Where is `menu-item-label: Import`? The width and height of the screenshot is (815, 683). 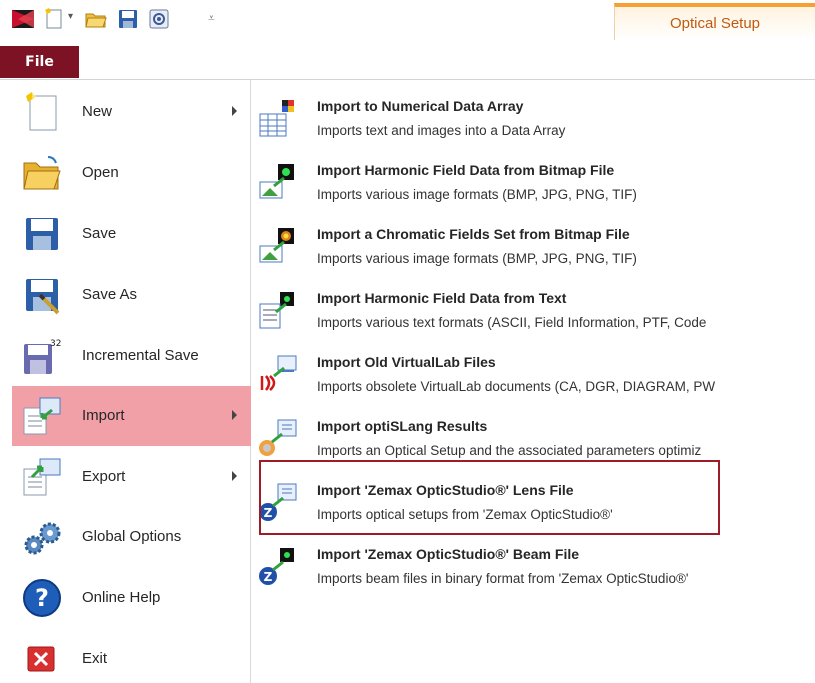
menu-item-label: Import is located at coordinates (103, 415).